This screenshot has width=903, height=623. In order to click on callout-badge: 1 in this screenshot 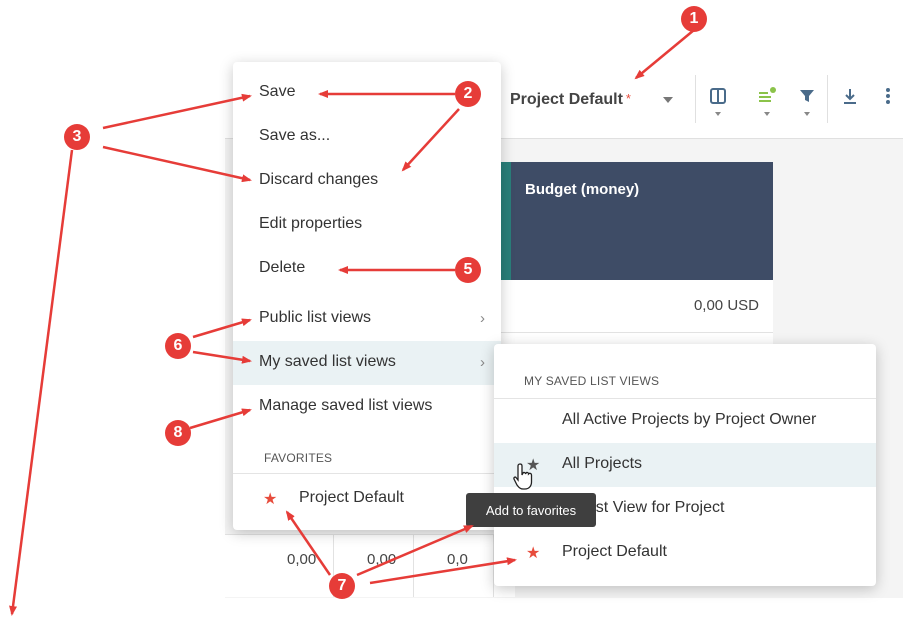, I will do `click(694, 19)`.